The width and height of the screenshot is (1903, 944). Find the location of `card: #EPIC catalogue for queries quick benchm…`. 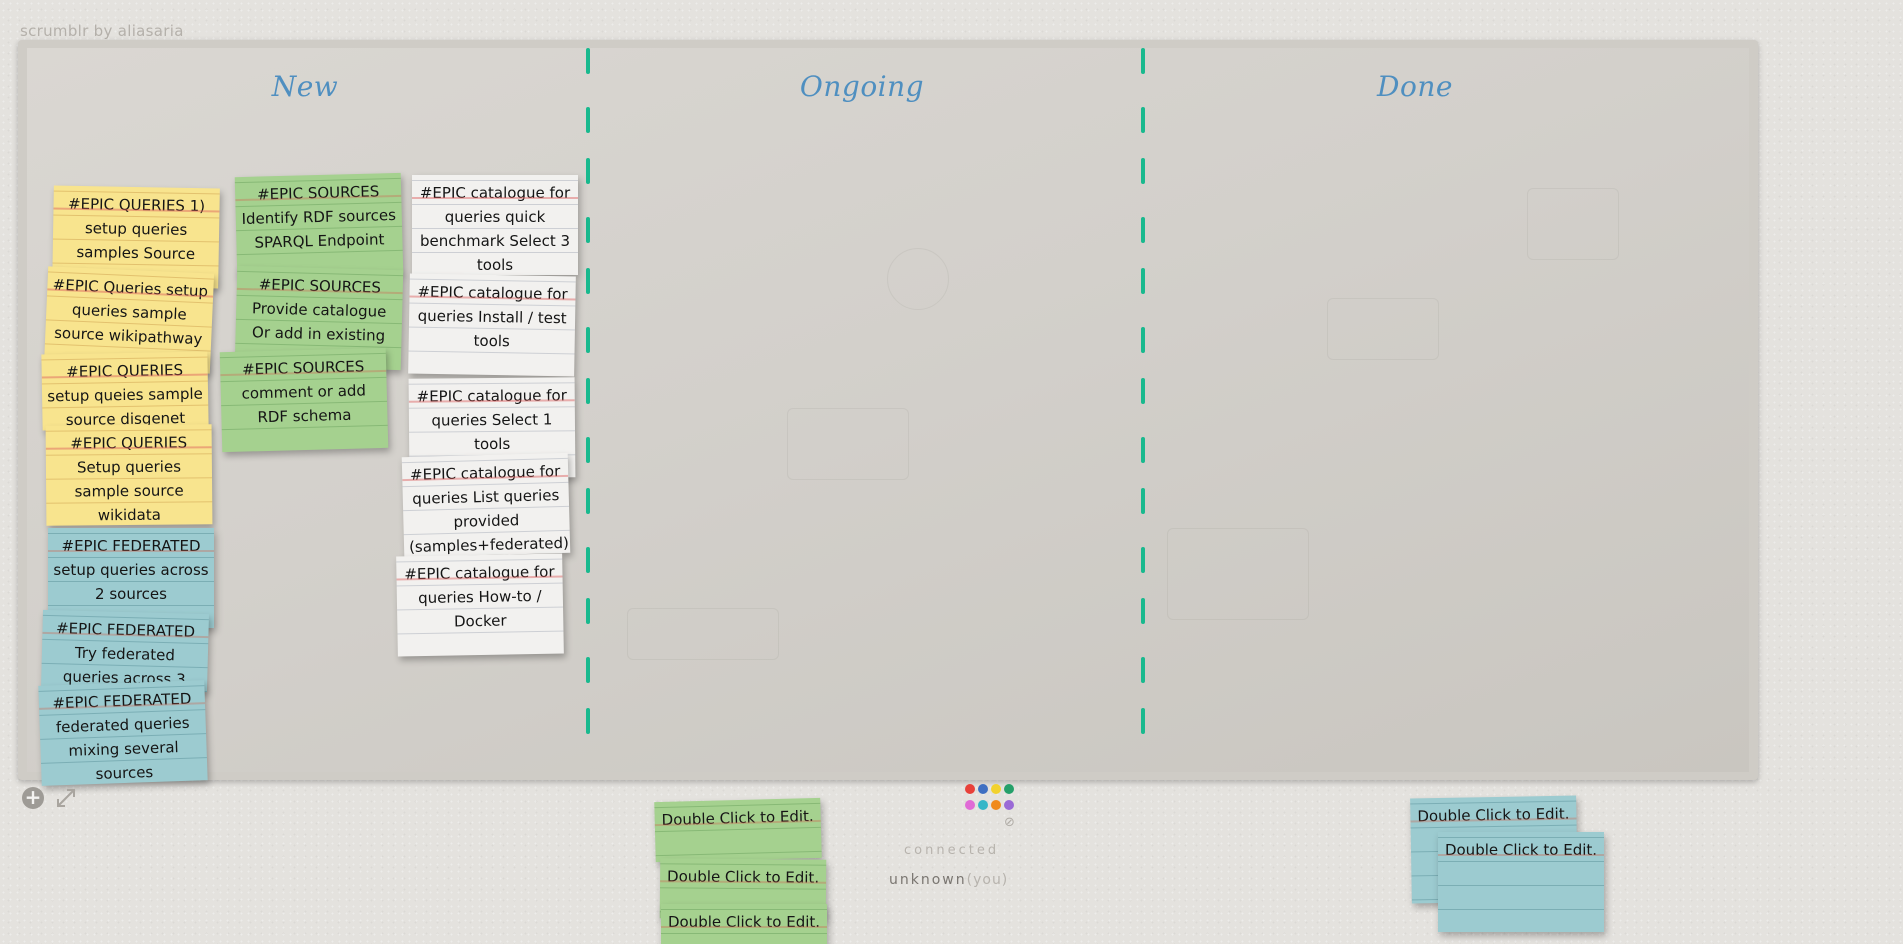

card: #EPIC catalogue for queries quick benchm… is located at coordinates (495, 225).